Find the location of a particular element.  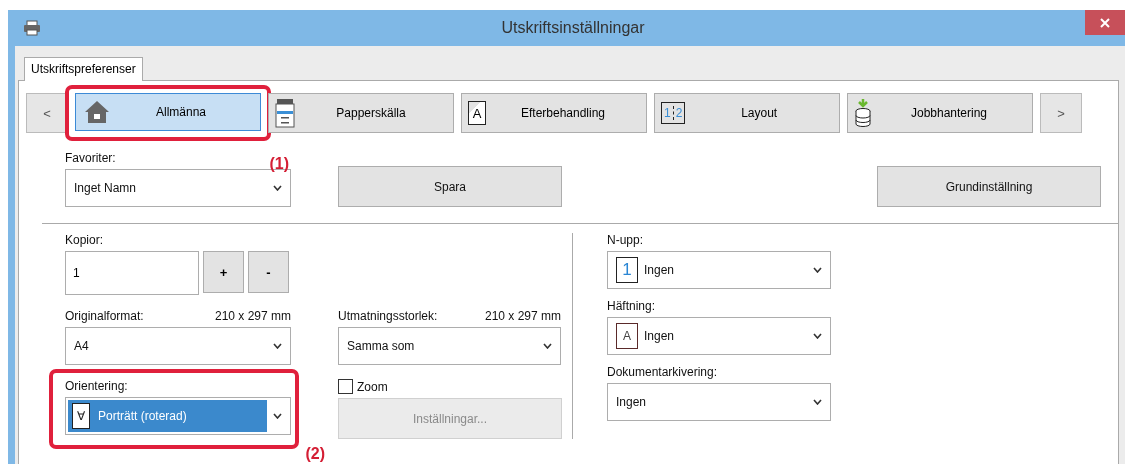

window-title: Utskriftsinställningar is located at coordinates (573, 28).